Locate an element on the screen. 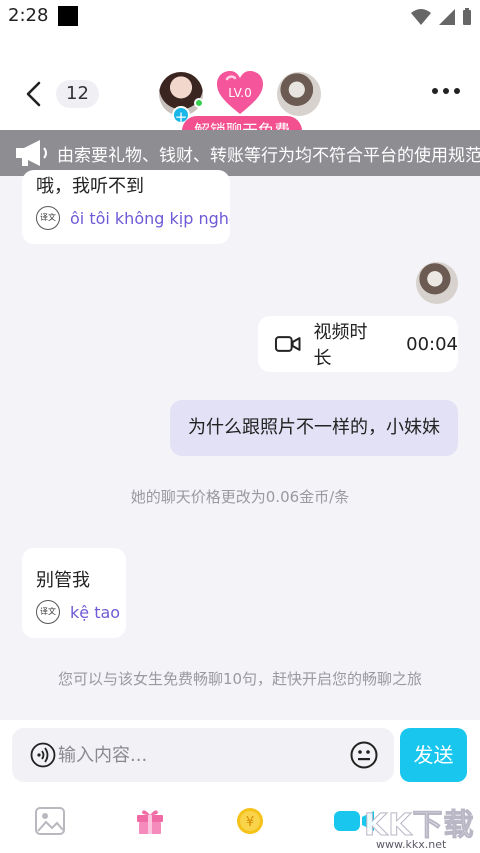 This screenshot has width=480, height=853. voice-icon is located at coordinates (43, 755).